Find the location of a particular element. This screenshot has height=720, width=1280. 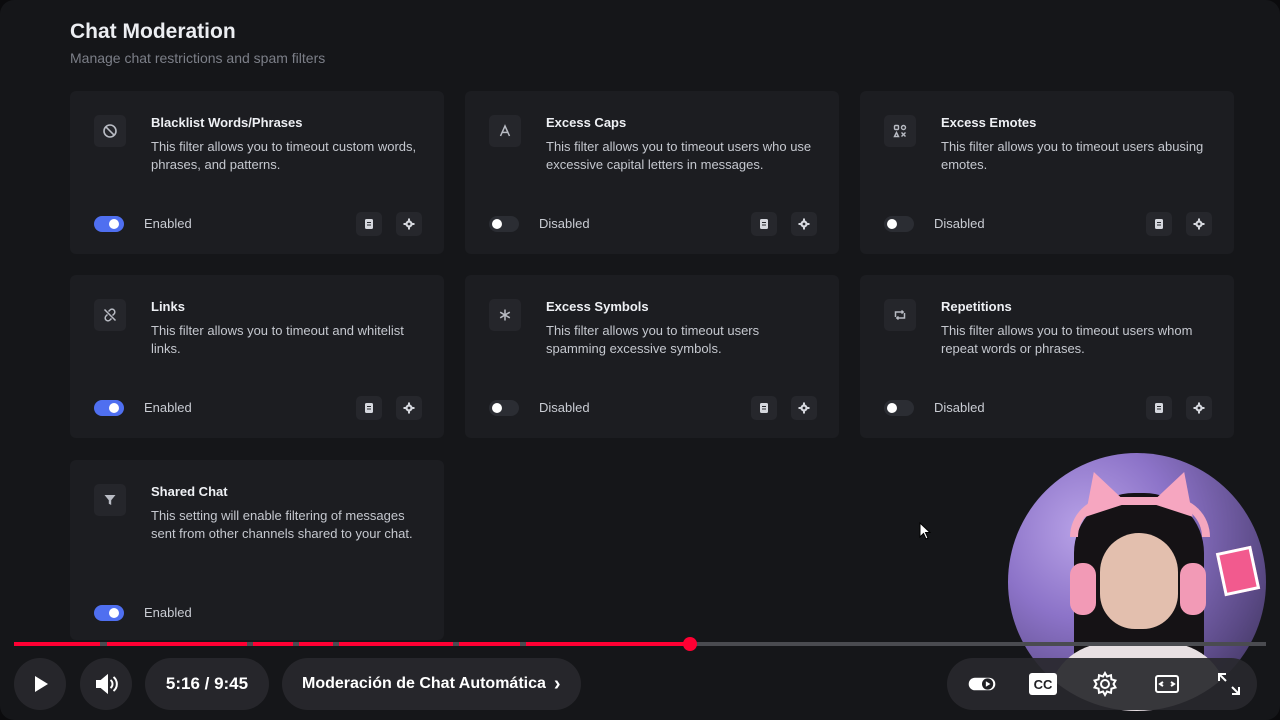

headset-cup-right is located at coordinates (1193, 589).